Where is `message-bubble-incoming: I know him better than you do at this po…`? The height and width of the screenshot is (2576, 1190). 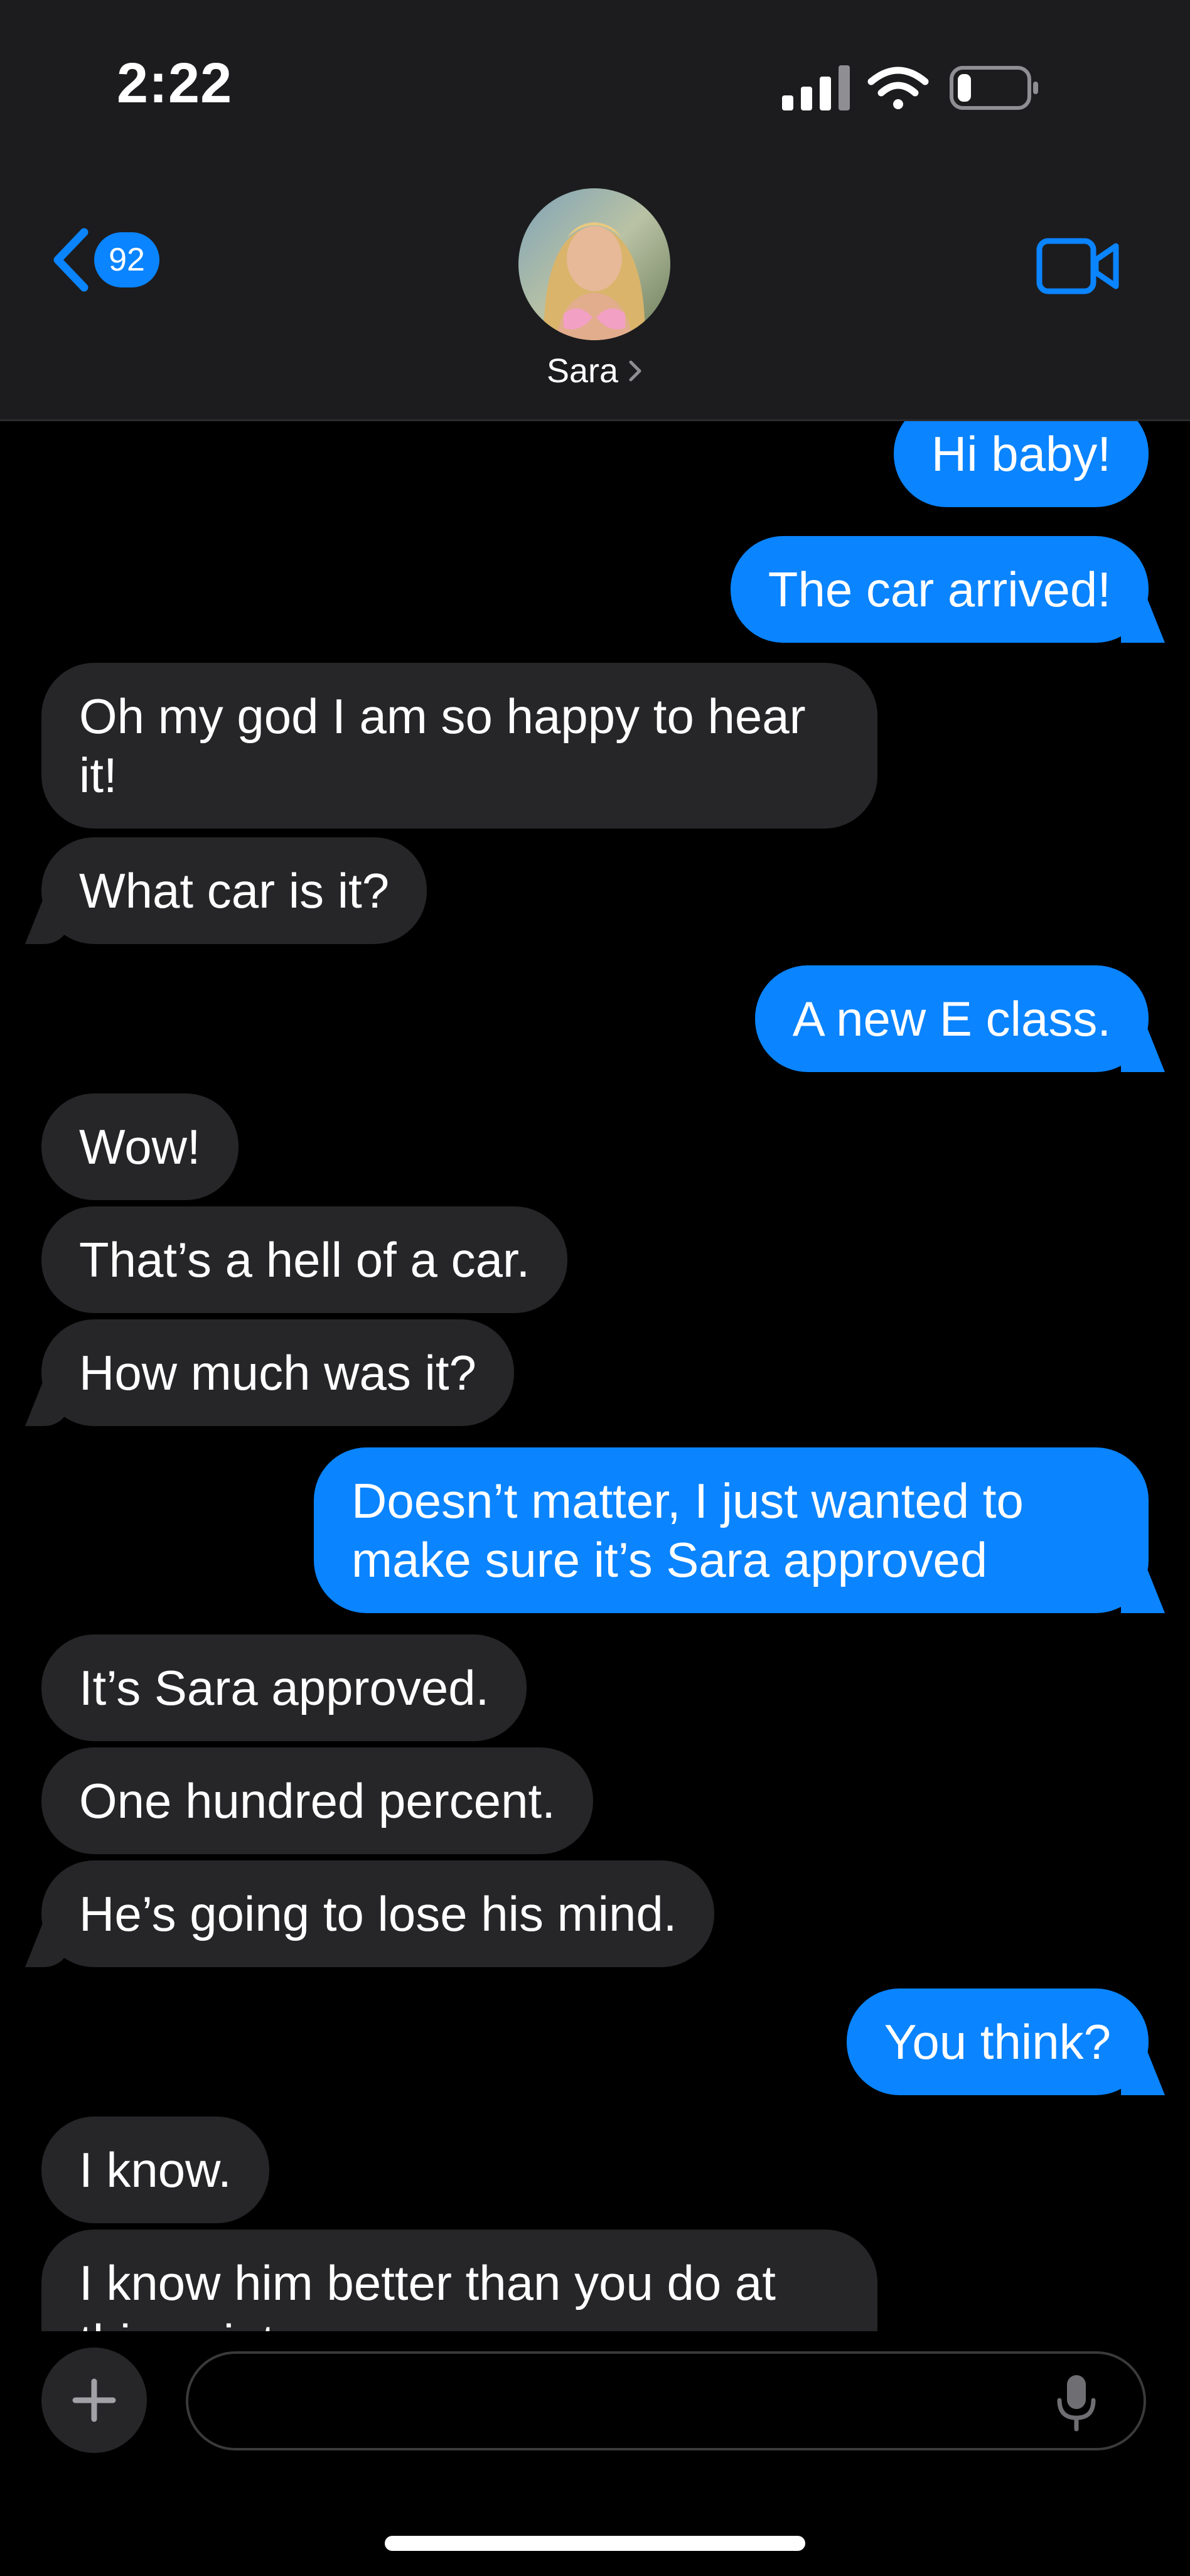 message-bubble-incoming: I know him better than you do at this po… is located at coordinates (459, 2280).